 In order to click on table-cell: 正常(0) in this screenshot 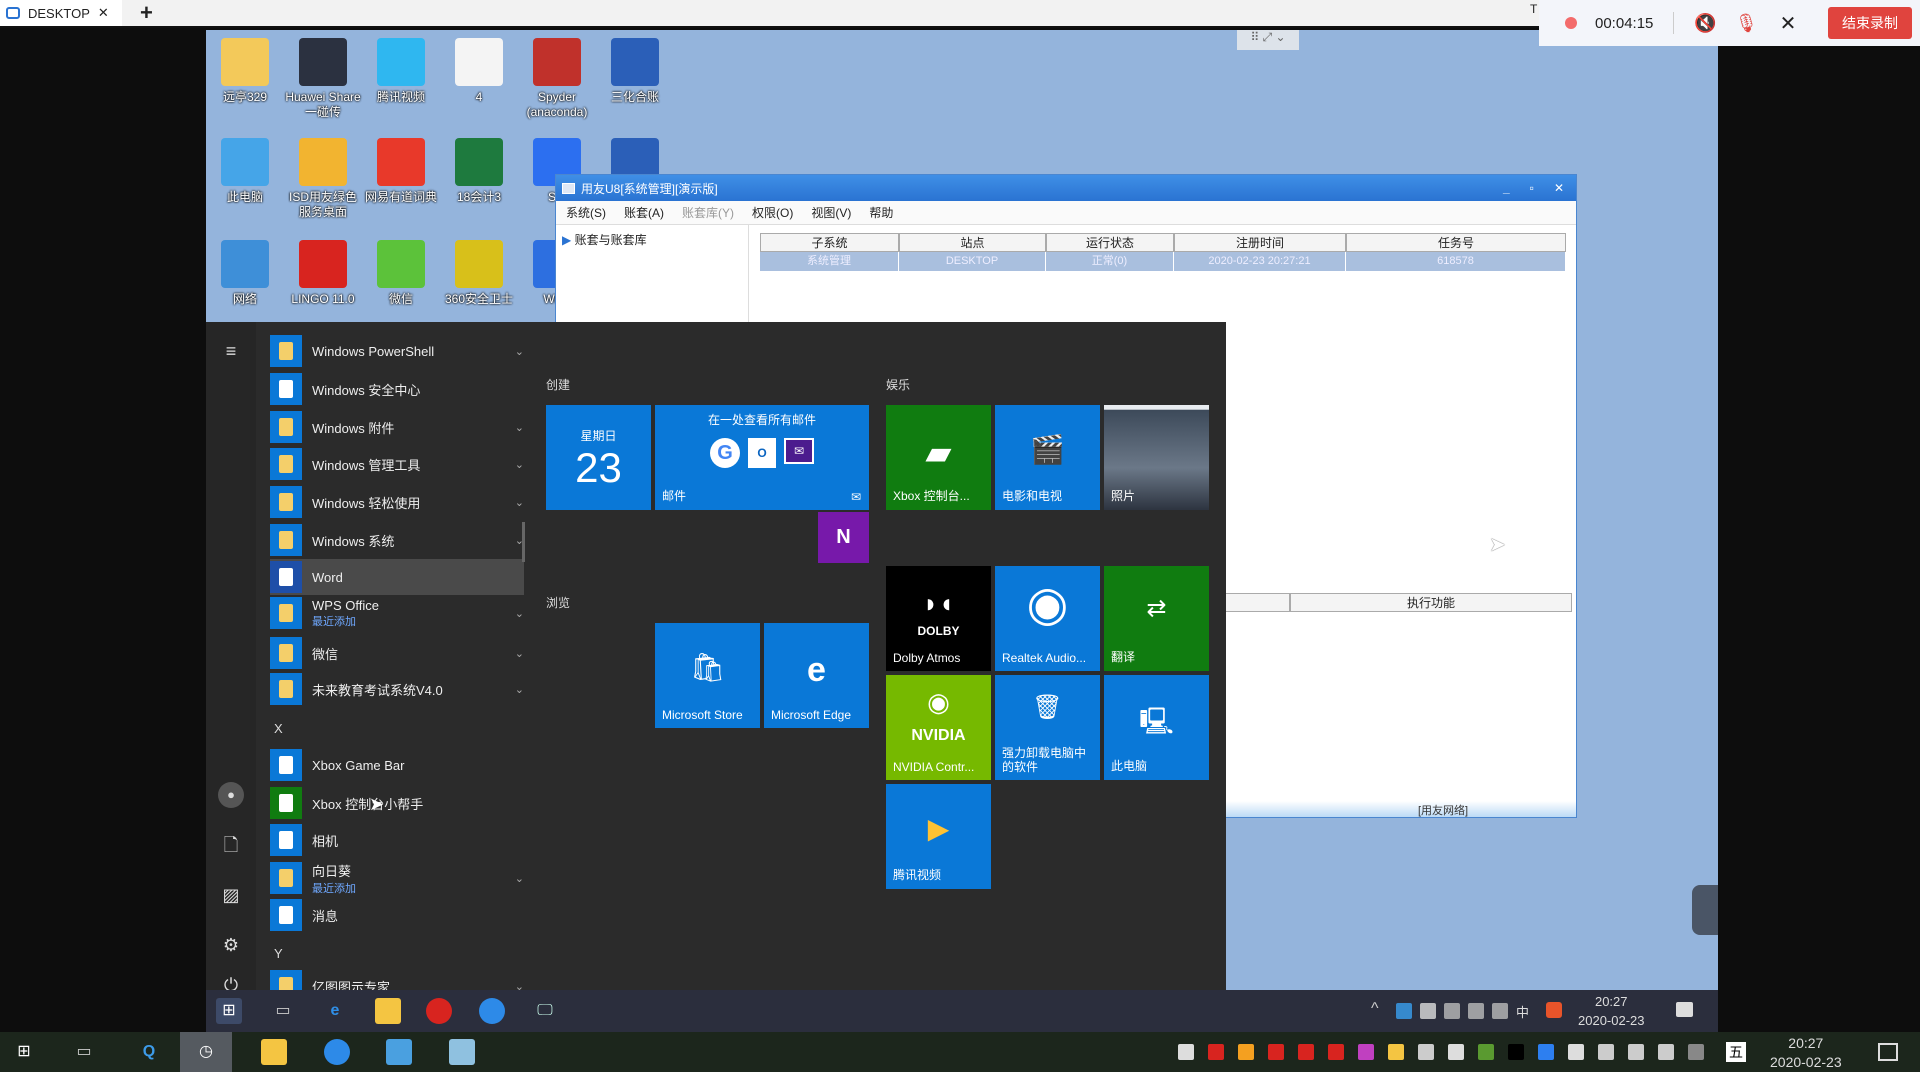, I will do `click(1110, 261)`.